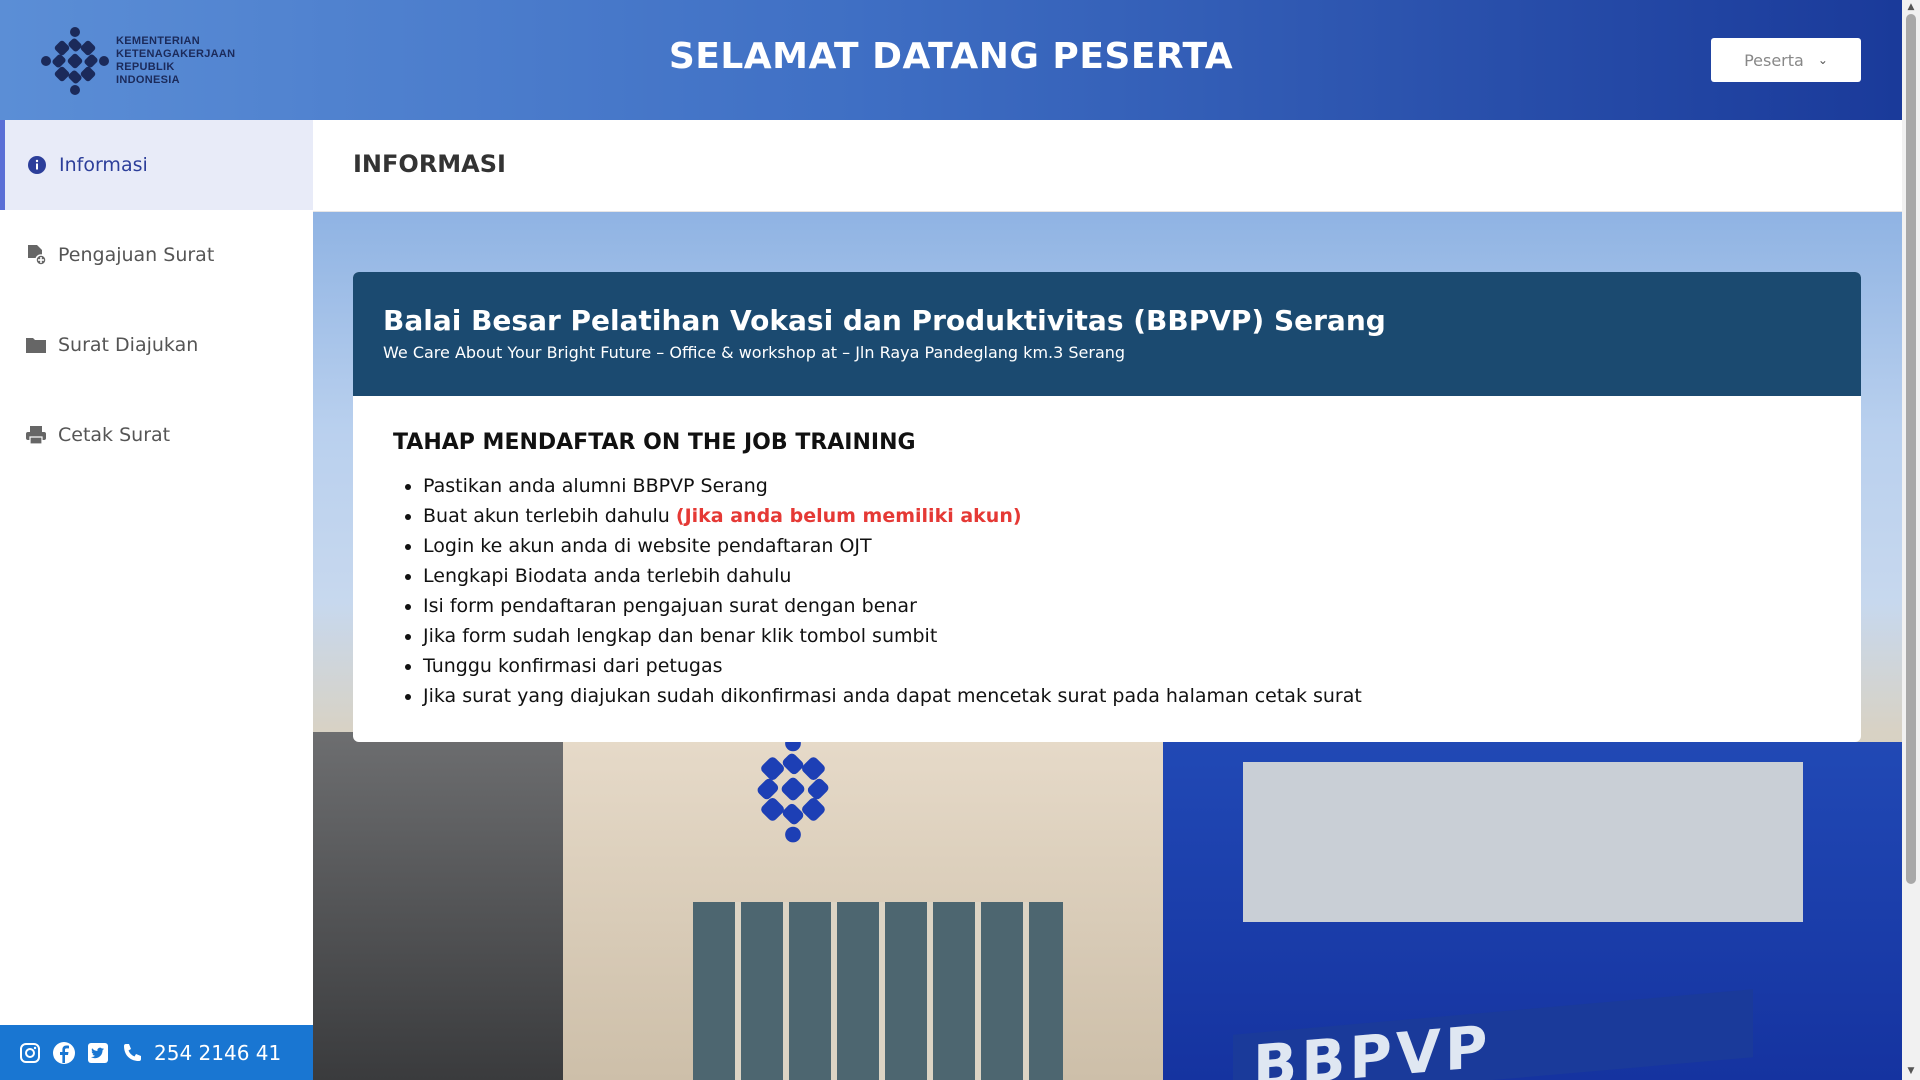  Describe the element at coordinates (1122, 666) in the screenshot. I see `list-item: Tunggu konfirmasi dari petugas` at that location.